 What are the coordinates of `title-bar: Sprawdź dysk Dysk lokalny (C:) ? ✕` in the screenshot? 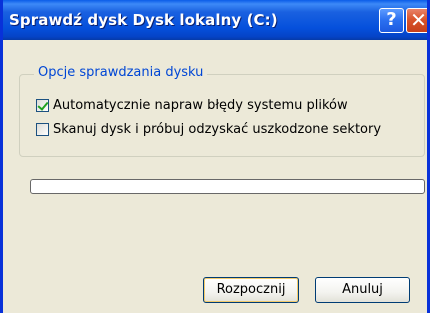 It's located at (215, 20).